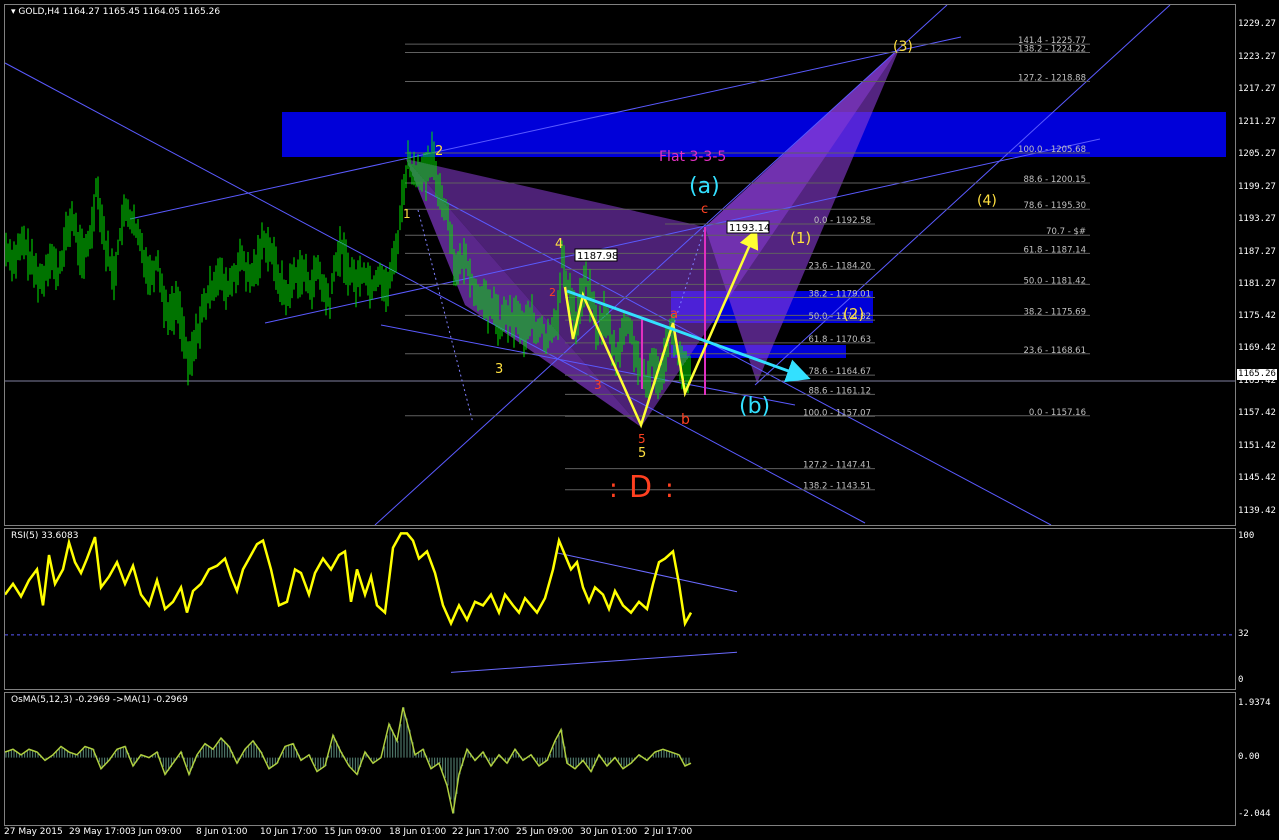 Image resolution: width=1279 pixels, height=840 pixels. What do you see at coordinates (1054, 250) in the screenshot?
I see `fib-label: 61.8 - 1187.14` at bounding box center [1054, 250].